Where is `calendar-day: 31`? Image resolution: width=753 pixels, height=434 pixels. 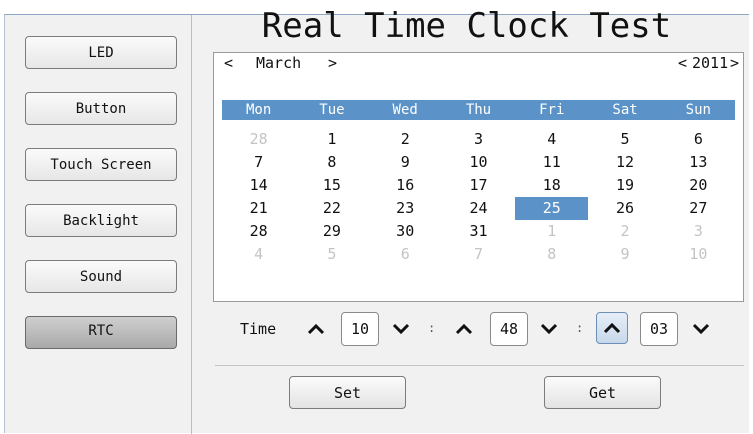
calendar-day: 31 is located at coordinates (478, 231).